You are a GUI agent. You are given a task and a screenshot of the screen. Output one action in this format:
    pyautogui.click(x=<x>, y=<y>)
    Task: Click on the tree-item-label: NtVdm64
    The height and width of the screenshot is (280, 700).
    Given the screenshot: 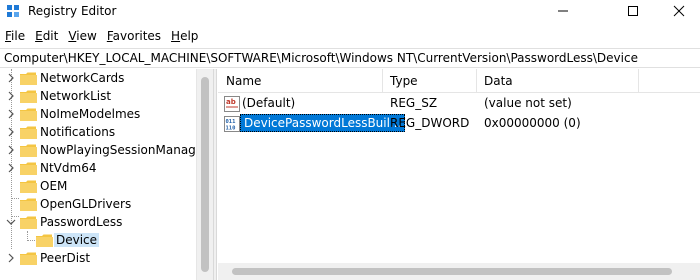 What is the action you would take?
    pyautogui.click(x=68, y=168)
    